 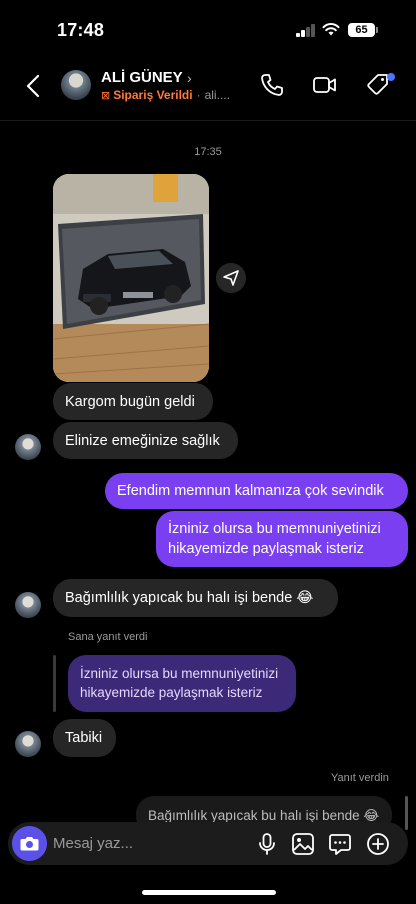 What do you see at coordinates (189, 78) in the screenshot?
I see `chevron-right-icon: ›` at bounding box center [189, 78].